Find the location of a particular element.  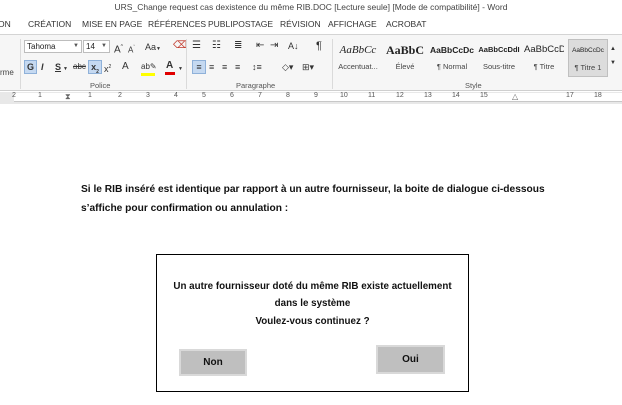

ruler-paper is located at coordinates (318, 97).